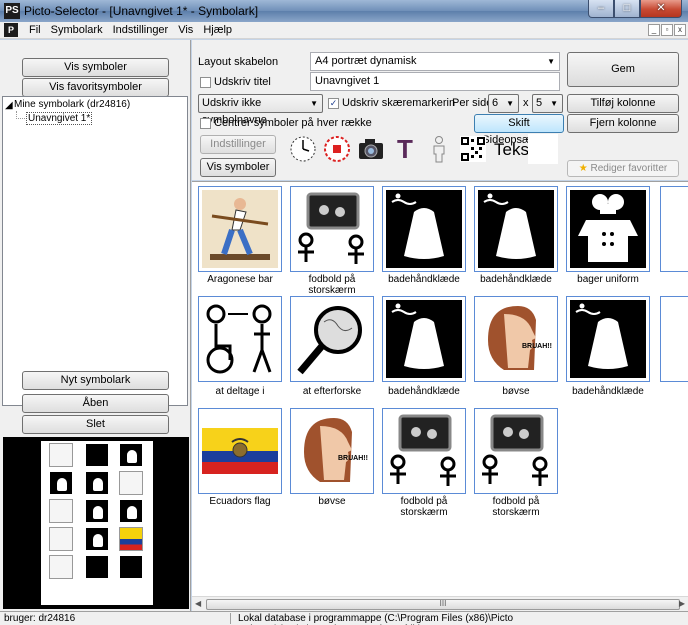 The image size is (688, 625). I want to click on symbol-card-flag, so click(240, 451).